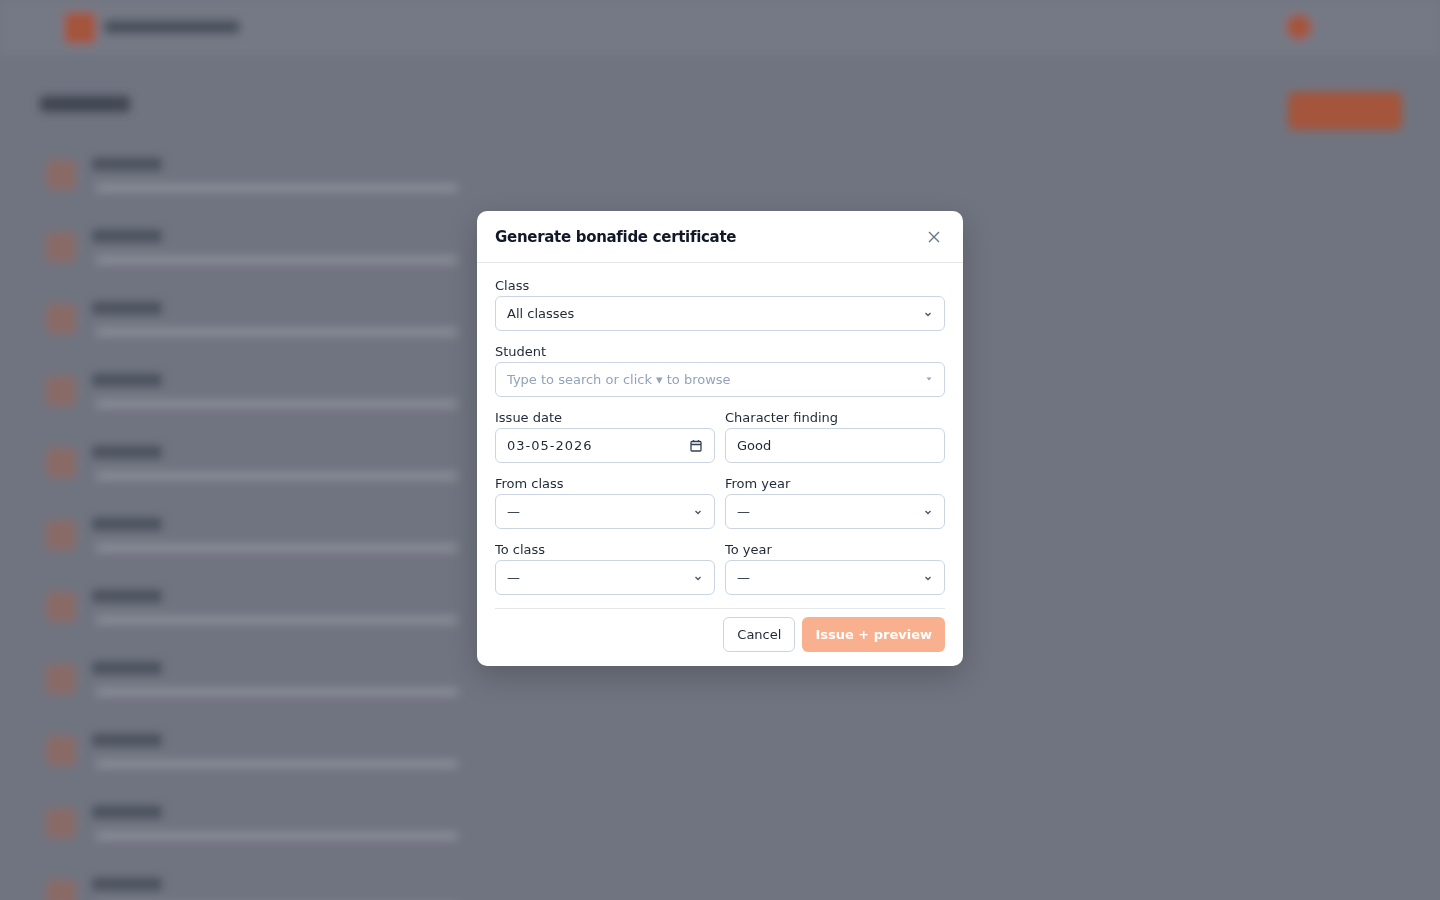  Describe the element at coordinates (521, 352) in the screenshot. I see `field-label: Student` at that location.